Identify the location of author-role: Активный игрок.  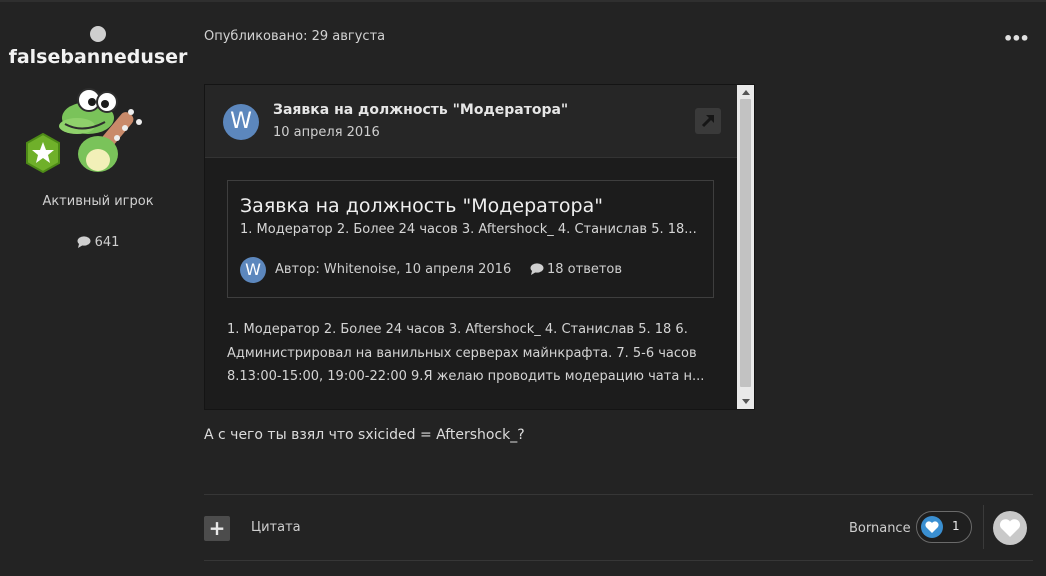
(98, 201).